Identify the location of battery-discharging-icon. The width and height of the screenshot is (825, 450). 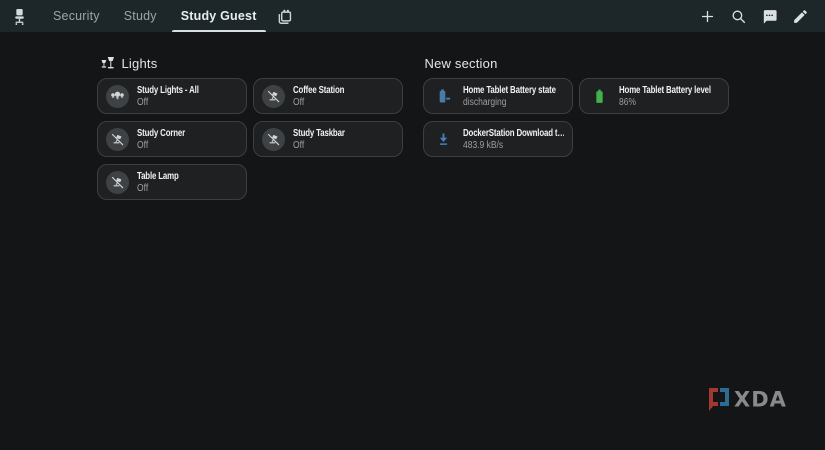
(443, 96).